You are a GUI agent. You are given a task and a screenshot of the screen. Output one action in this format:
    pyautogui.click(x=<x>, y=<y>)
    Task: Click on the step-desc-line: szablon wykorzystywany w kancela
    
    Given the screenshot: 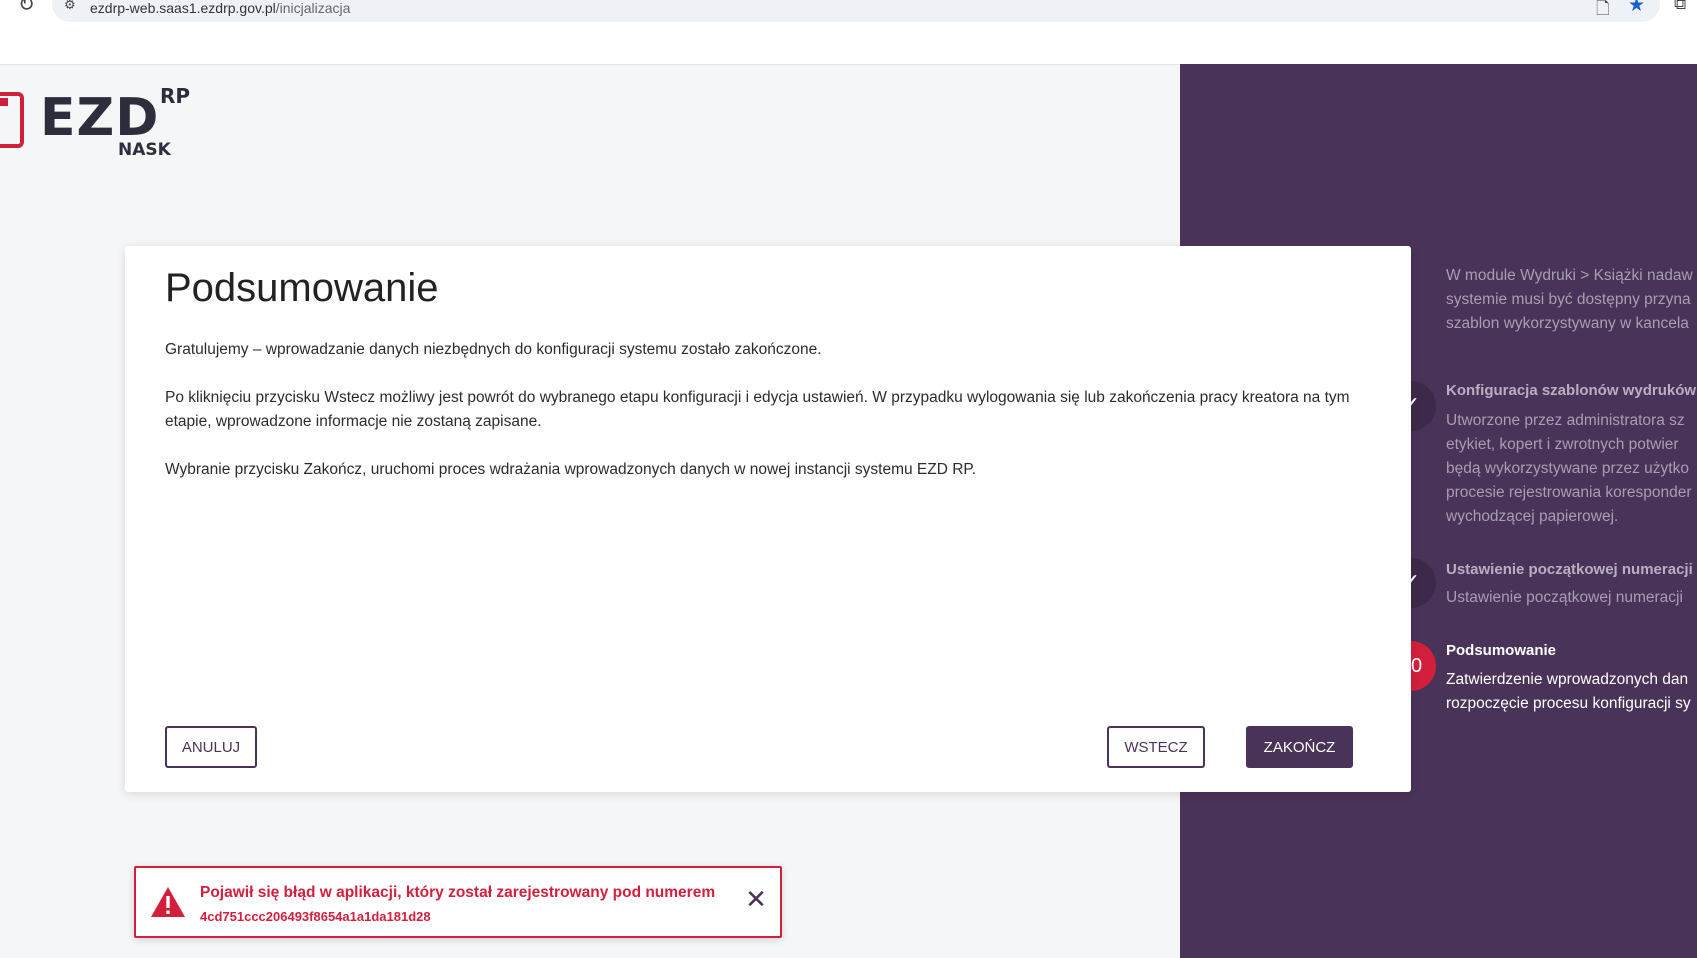 What is the action you would take?
    pyautogui.click(x=1567, y=323)
    